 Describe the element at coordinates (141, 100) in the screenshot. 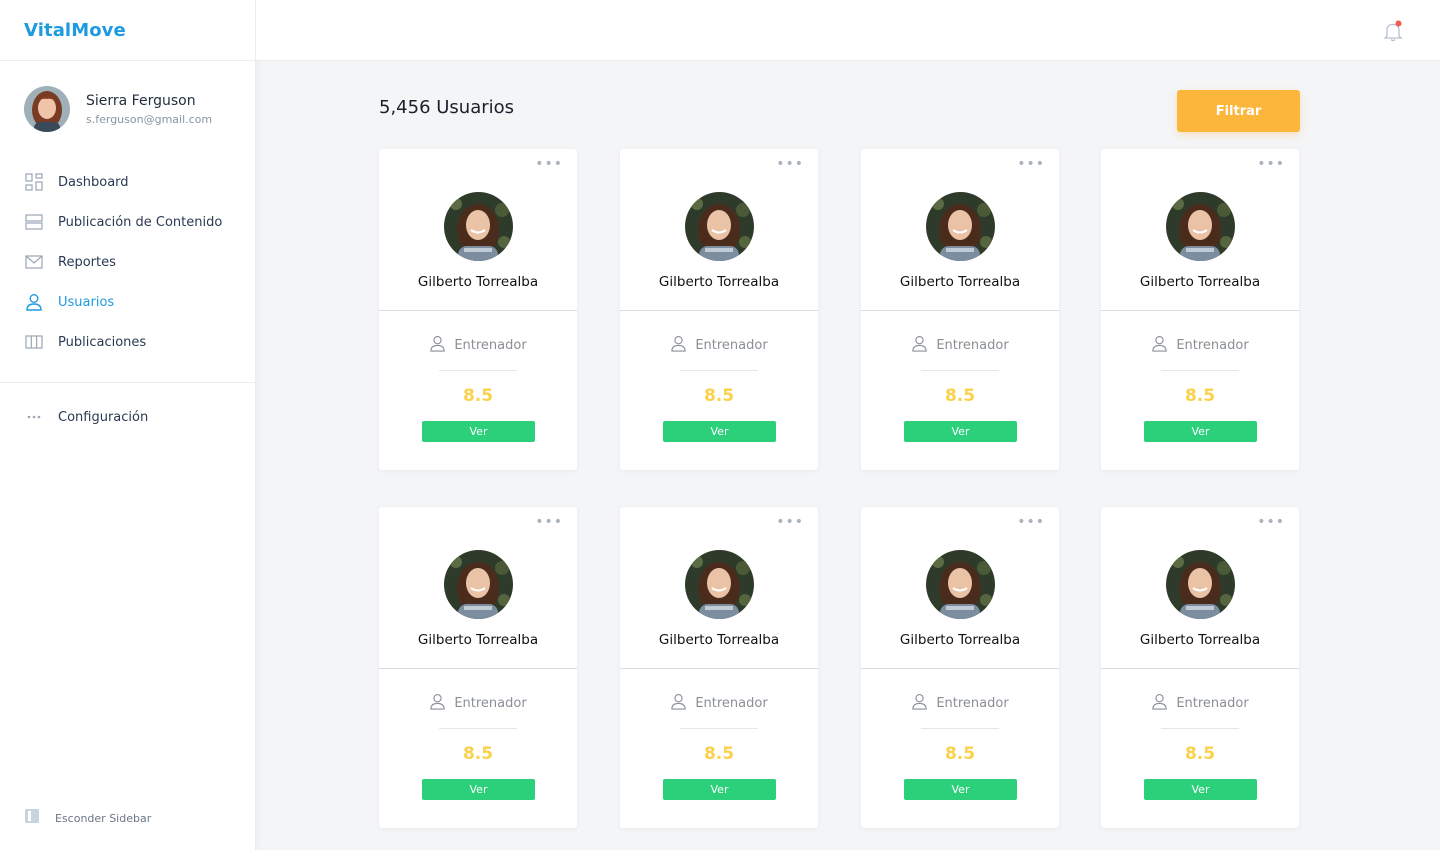

I see `user-name: Sierra Ferguson` at that location.